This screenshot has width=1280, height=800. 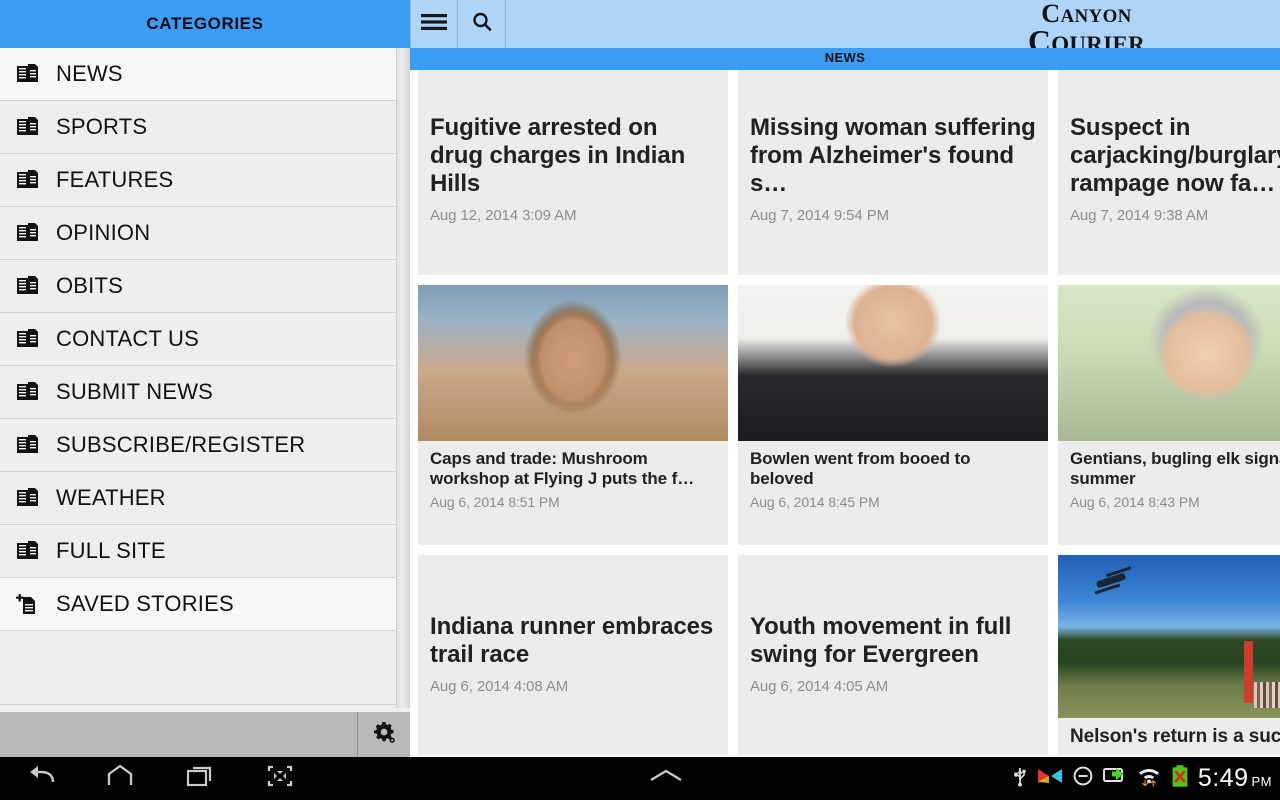 I want to click on home-icon, so click(x=120, y=778).